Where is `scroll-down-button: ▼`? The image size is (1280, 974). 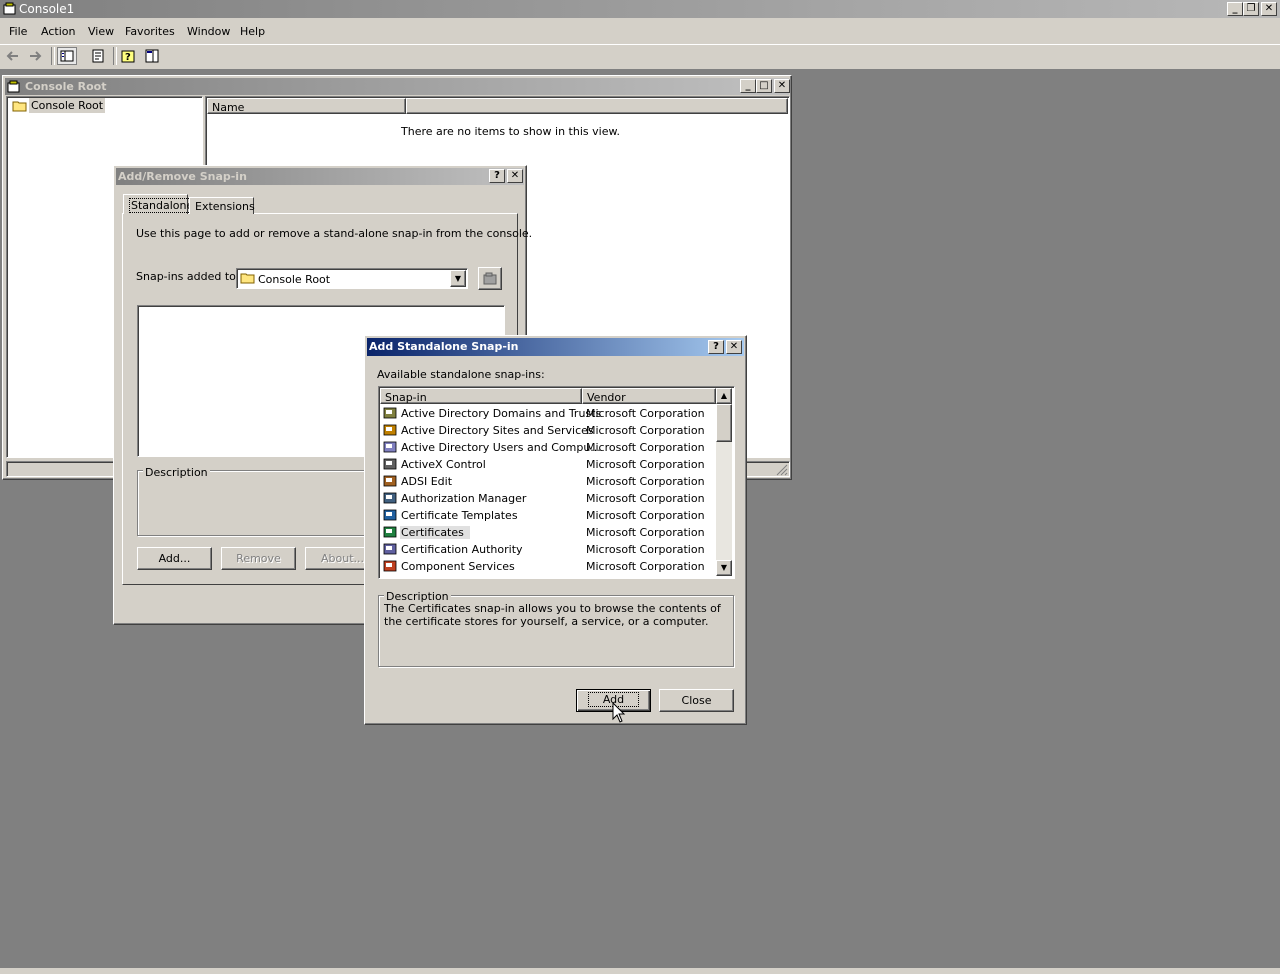
scroll-down-button: ▼ is located at coordinates (724, 568).